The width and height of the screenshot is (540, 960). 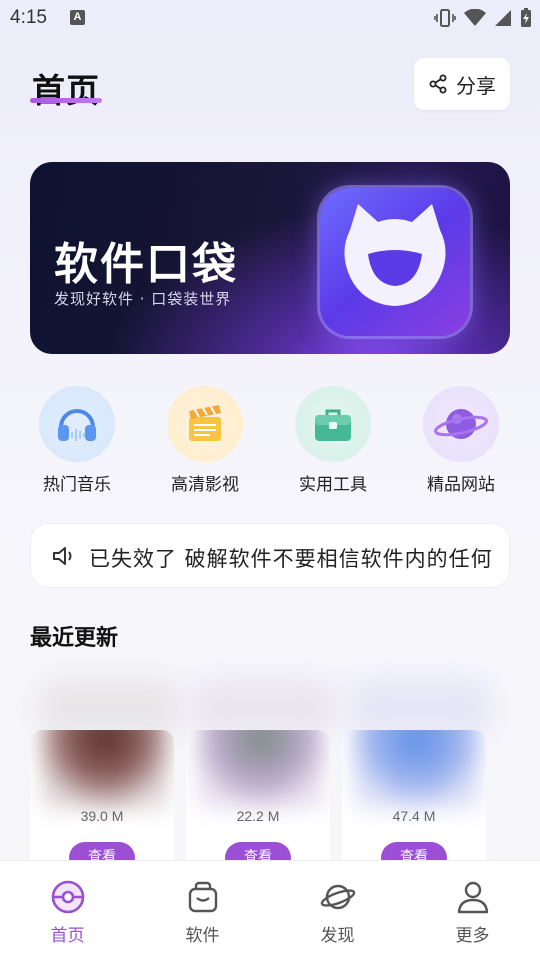 I want to click on banner-title: 软件口袋, so click(x=146, y=264).